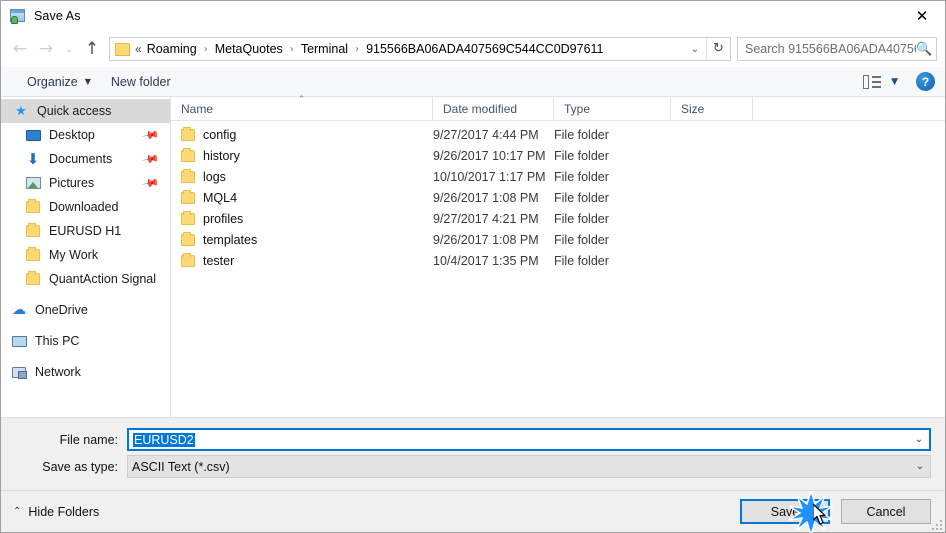 The image size is (946, 533). Describe the element at coordinates (52, 81) in the screenshot. I see `organize-label: Organize` at that location.